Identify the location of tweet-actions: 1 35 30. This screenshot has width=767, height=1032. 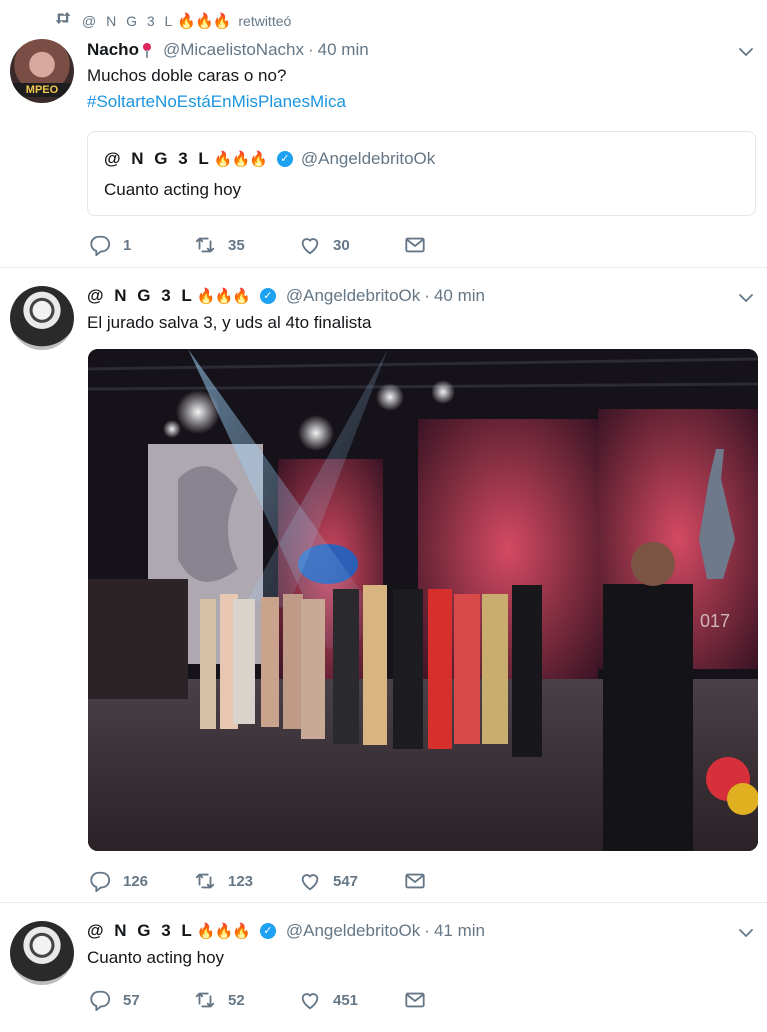
(299, 245).